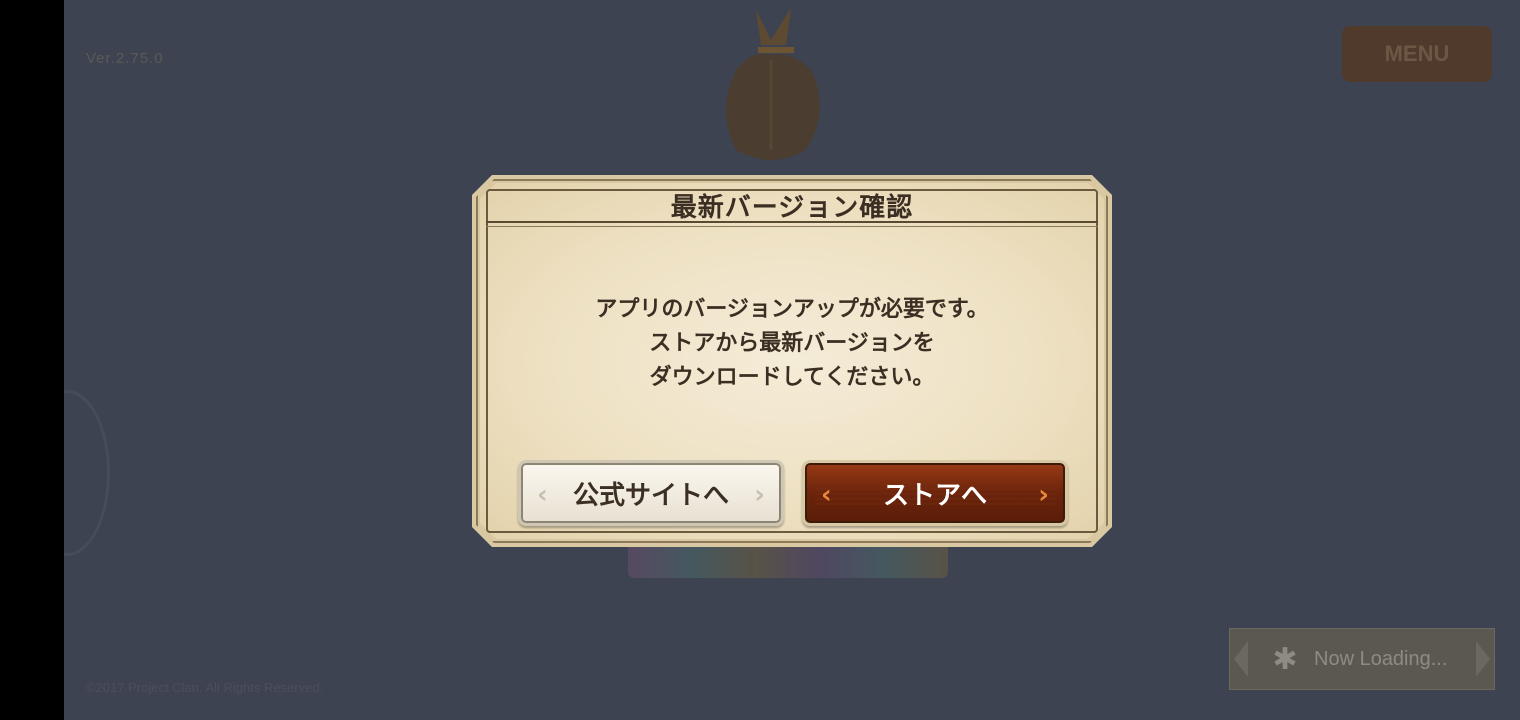 Image resolution: width=1520 pixels, height=720 pixels. I want to click on letterbox-bar, so click(32, 360).